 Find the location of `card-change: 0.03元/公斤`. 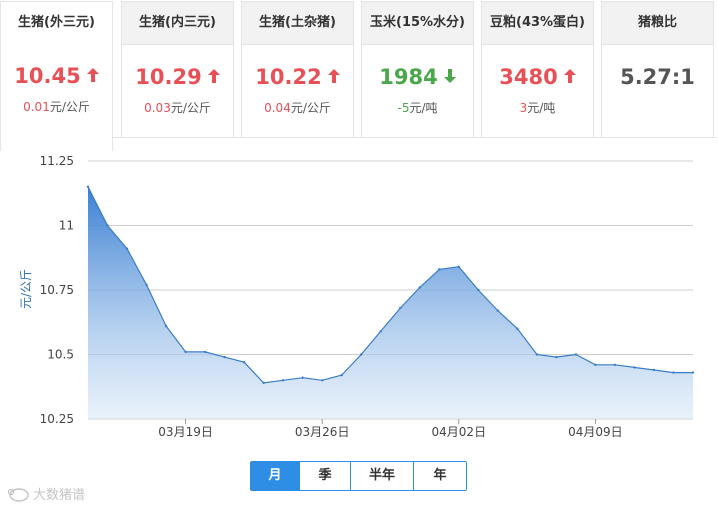

card-change: 0.03元/公斤 is located at coordinates (177, 107).